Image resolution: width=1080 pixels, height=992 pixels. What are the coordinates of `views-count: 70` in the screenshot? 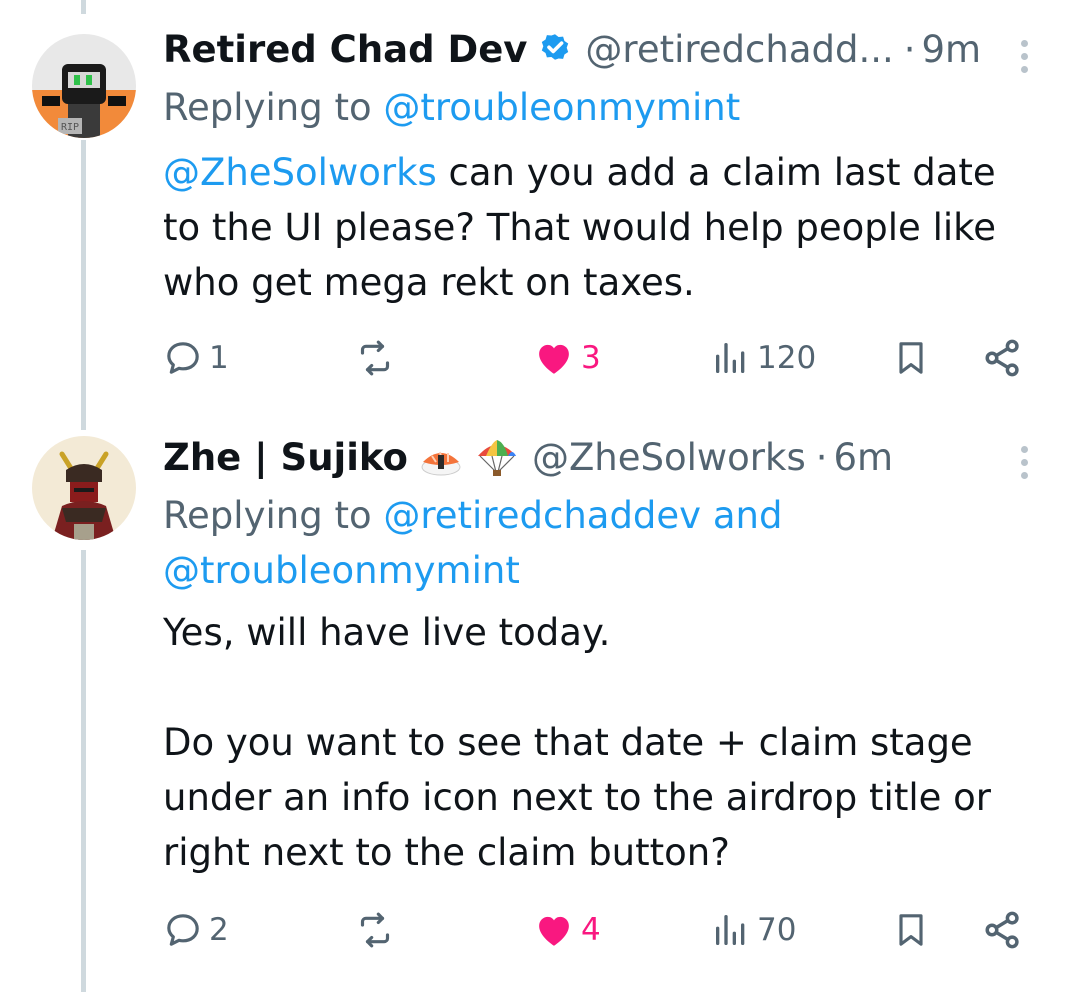 It's located at (777, 930).